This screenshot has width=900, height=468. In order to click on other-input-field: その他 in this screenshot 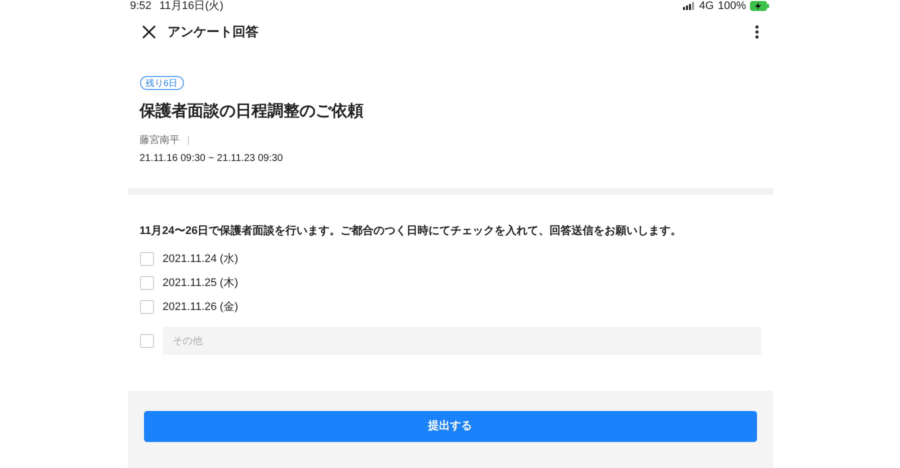, I will do `click(461, 341)`.